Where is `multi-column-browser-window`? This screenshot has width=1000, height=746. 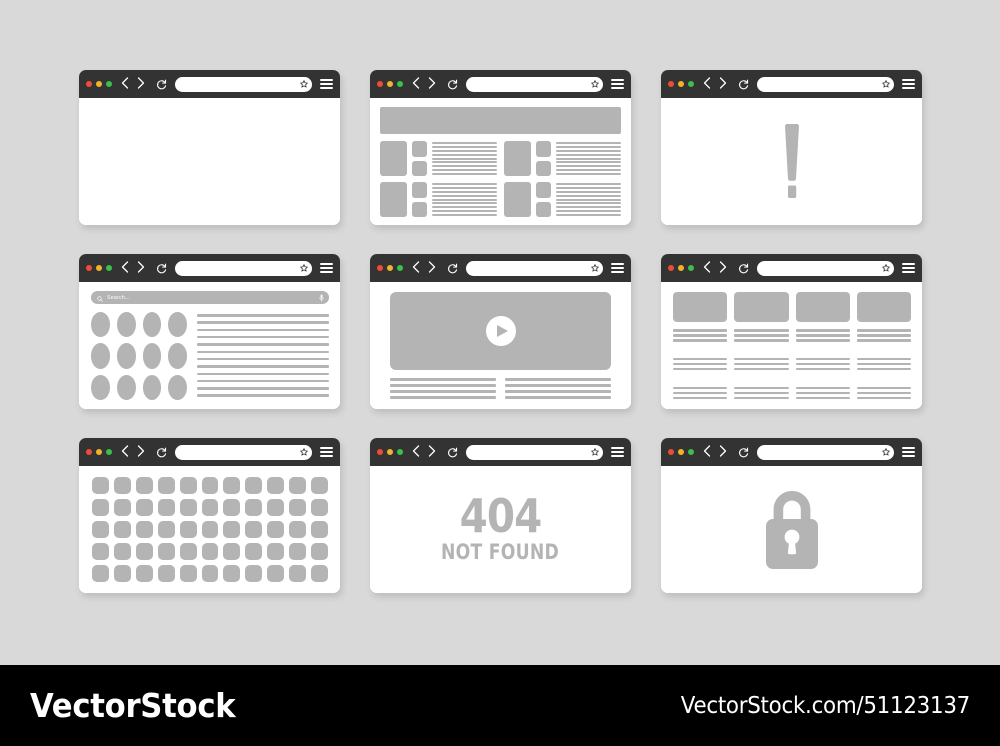 multi-column-browser-window is located at coordinates (791, 331).